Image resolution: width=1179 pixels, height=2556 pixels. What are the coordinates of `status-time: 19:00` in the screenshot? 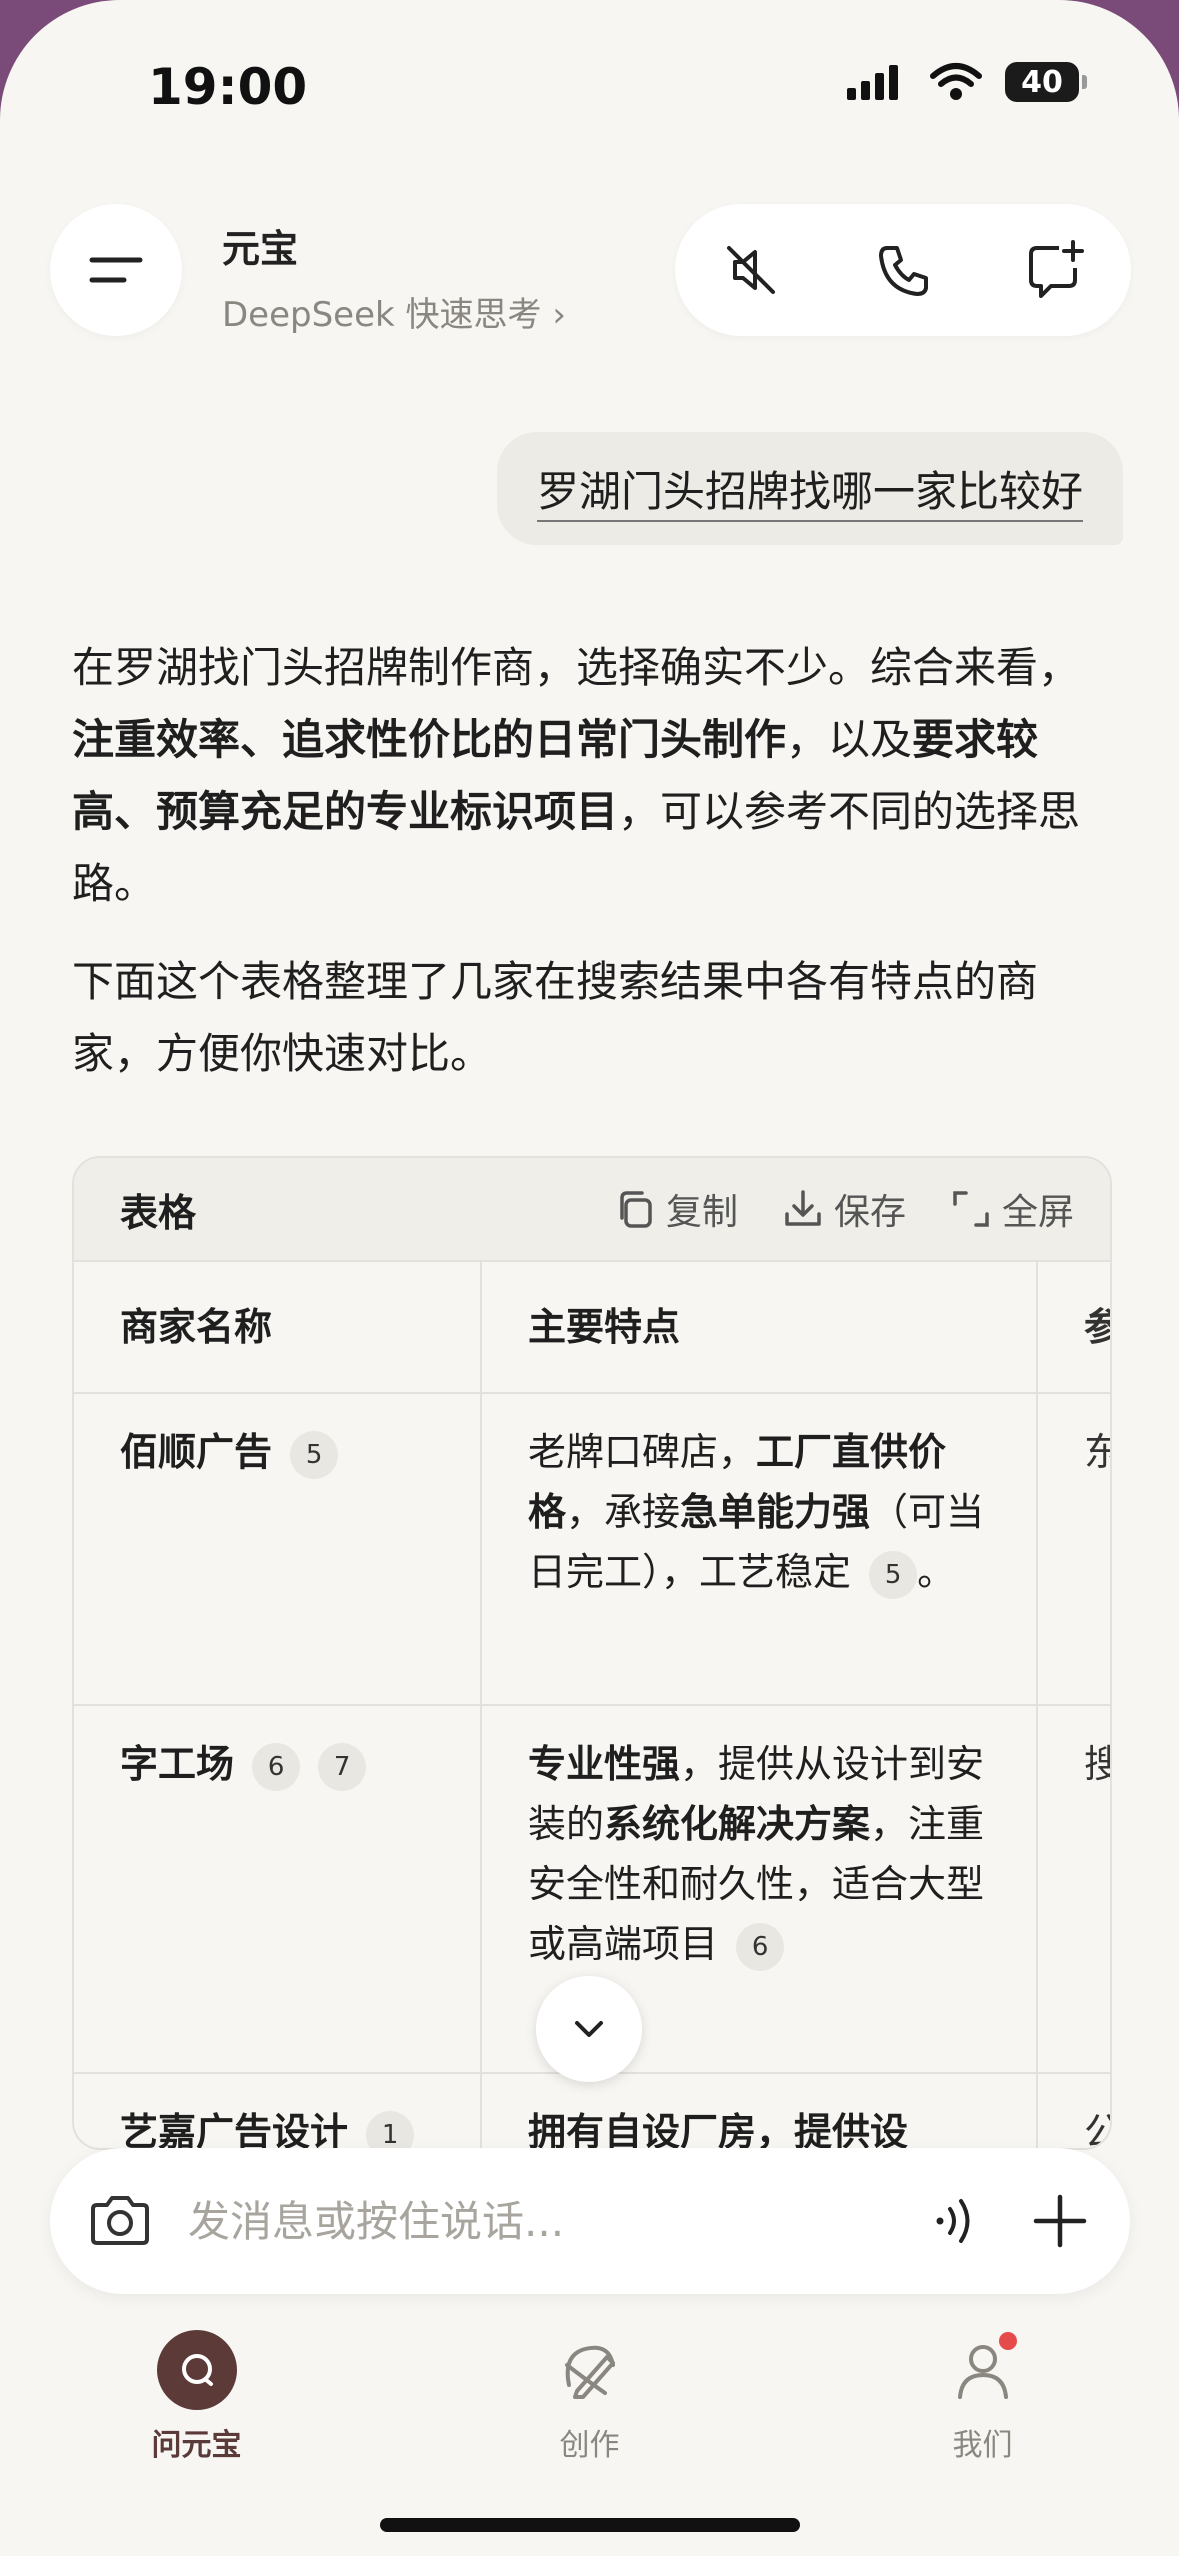 It's located at (228, 87).